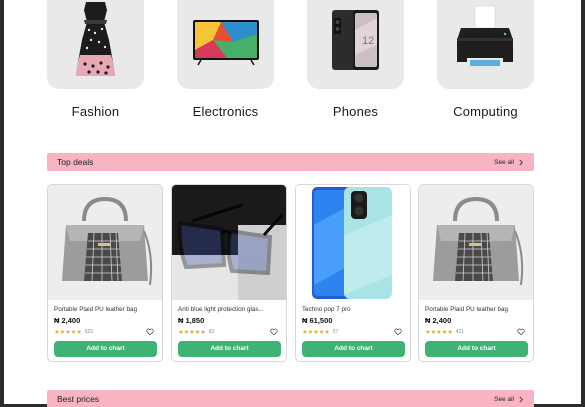  Describe the element at coordinates (290, 398) in the screenshot. I see `best-prices-header: Best prices See all` at that location.